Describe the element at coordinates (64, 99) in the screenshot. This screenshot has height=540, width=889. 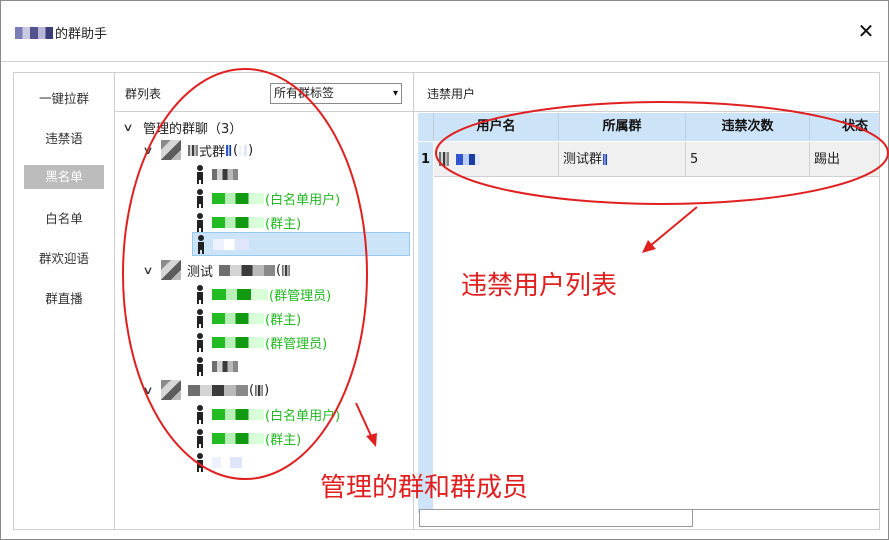
I see `nav-item-one-click-group: 一键拉群` at that location.